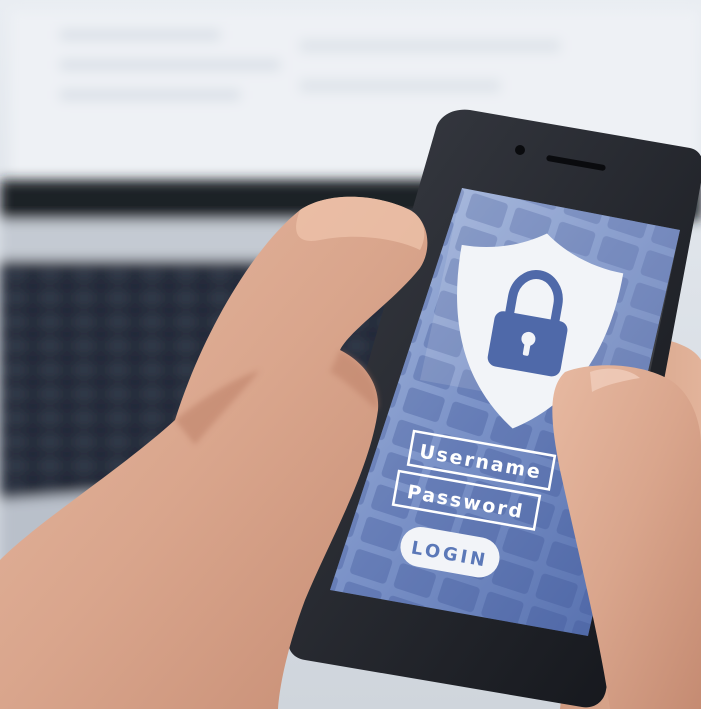 This screenshot has height=709, width=701. Describe the element at coordinates (520, 150) in the screenshot. I see `phone-camera` at that location.